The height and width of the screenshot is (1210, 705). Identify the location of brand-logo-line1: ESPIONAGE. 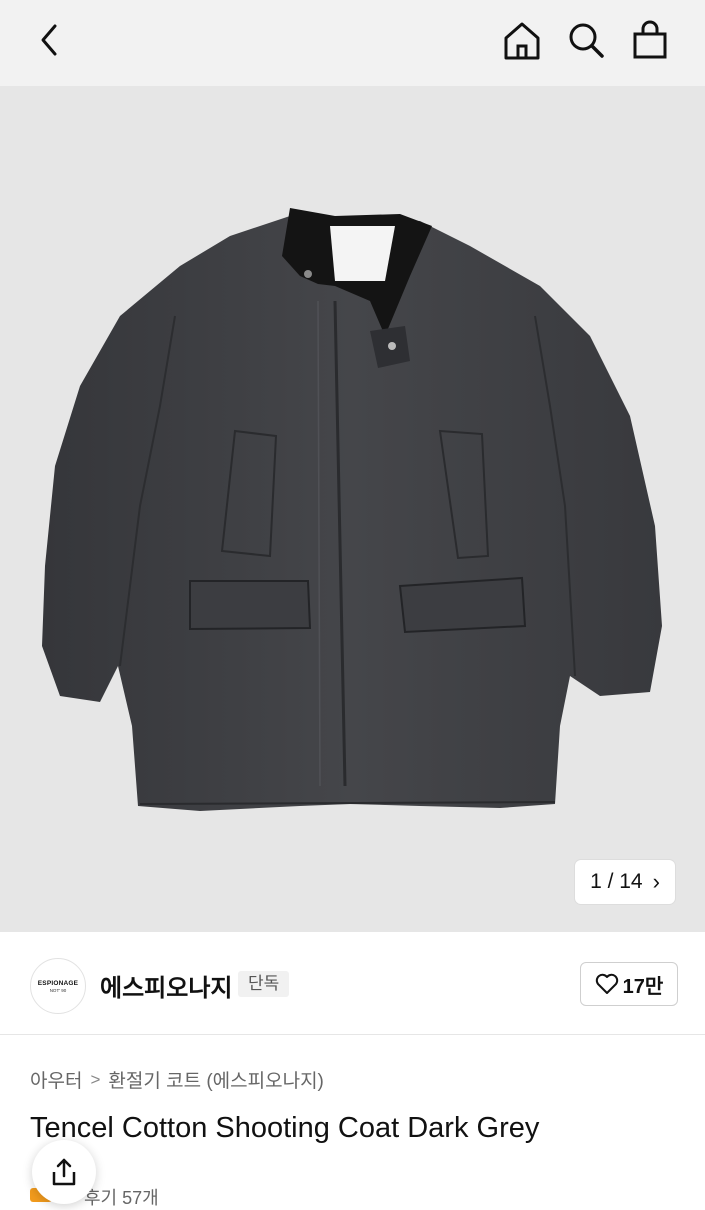
(58, 983).